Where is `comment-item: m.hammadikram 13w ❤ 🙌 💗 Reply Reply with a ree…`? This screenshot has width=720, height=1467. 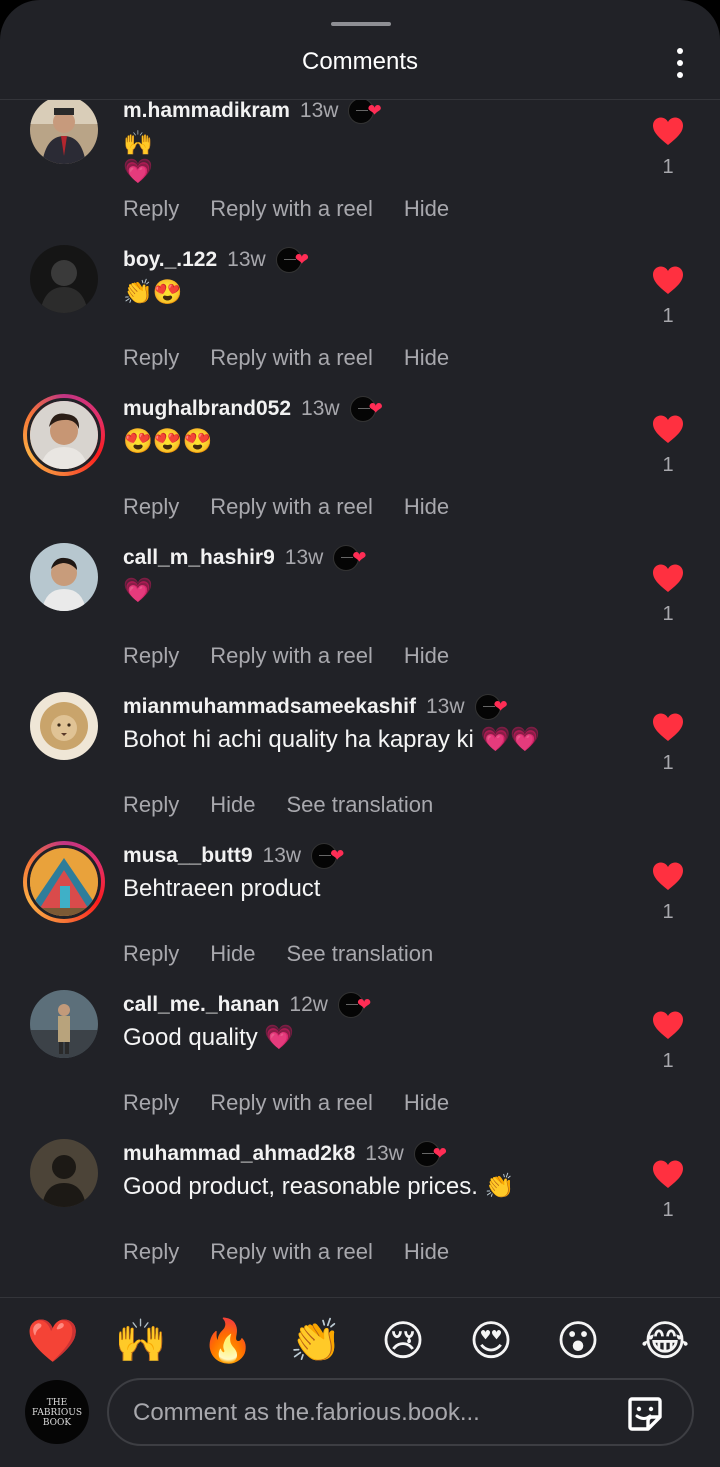 comment-item: m.hammadikram 13w ❤ 🙌 💗 Reply Reply with a ree… is located at coordinates (360, 172).